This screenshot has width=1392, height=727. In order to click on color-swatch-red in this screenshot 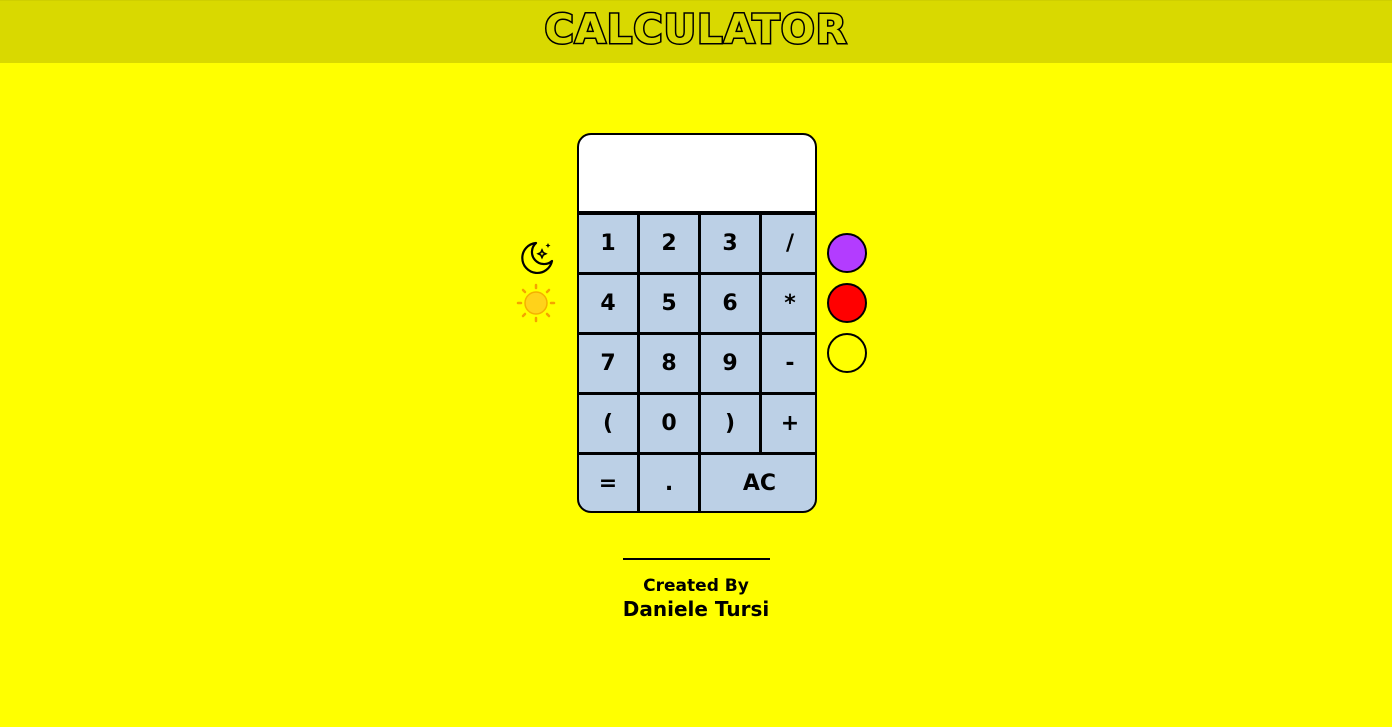, I will do `click(847, 303)`.